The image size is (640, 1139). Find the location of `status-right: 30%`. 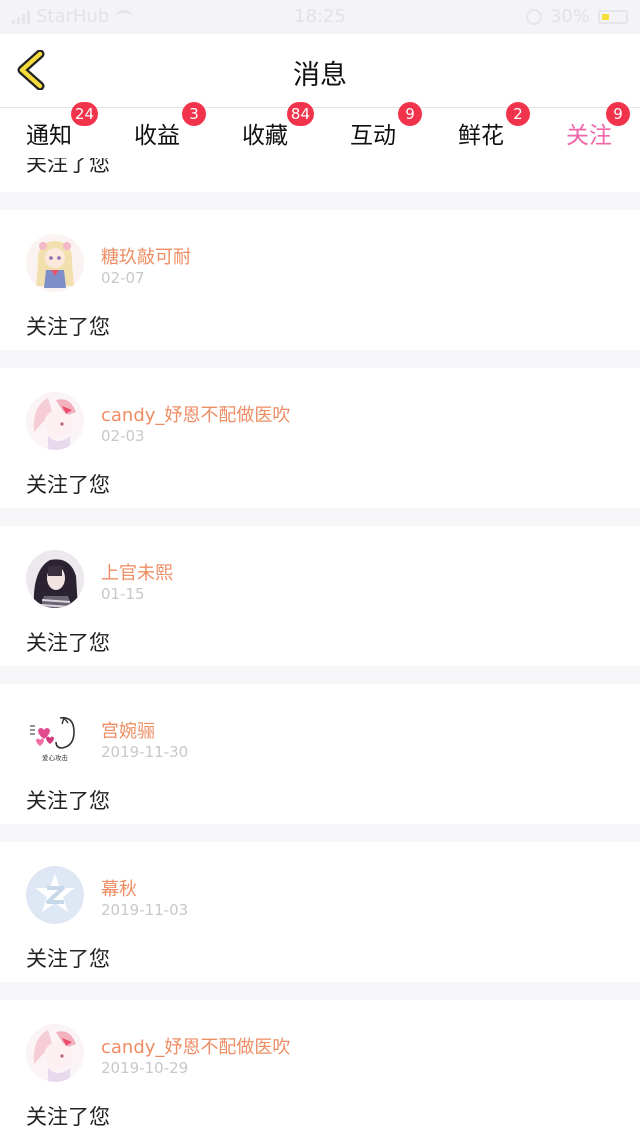

status-right: 30% is located at coordinates (576, 16).